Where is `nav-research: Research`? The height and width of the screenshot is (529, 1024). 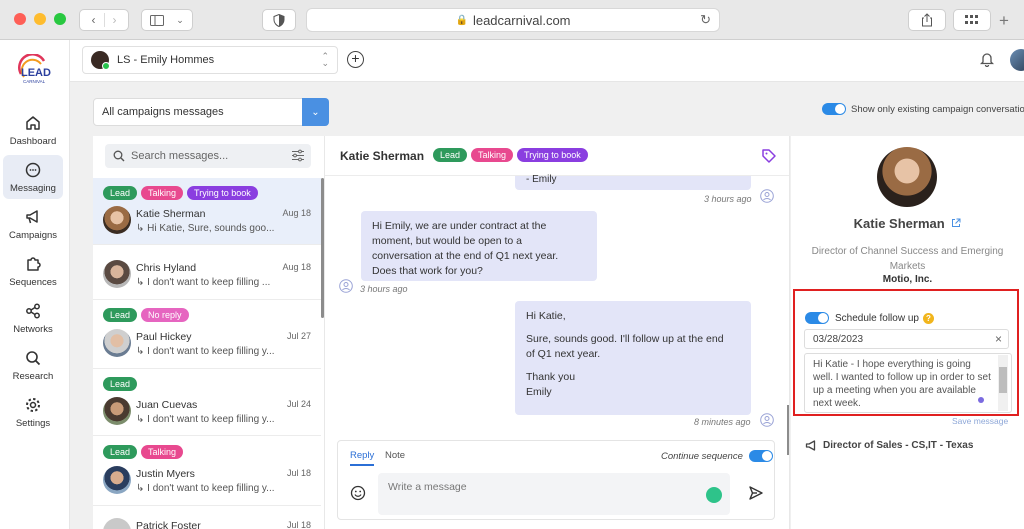 nav-research: Research is located at coordinates (33, 365).